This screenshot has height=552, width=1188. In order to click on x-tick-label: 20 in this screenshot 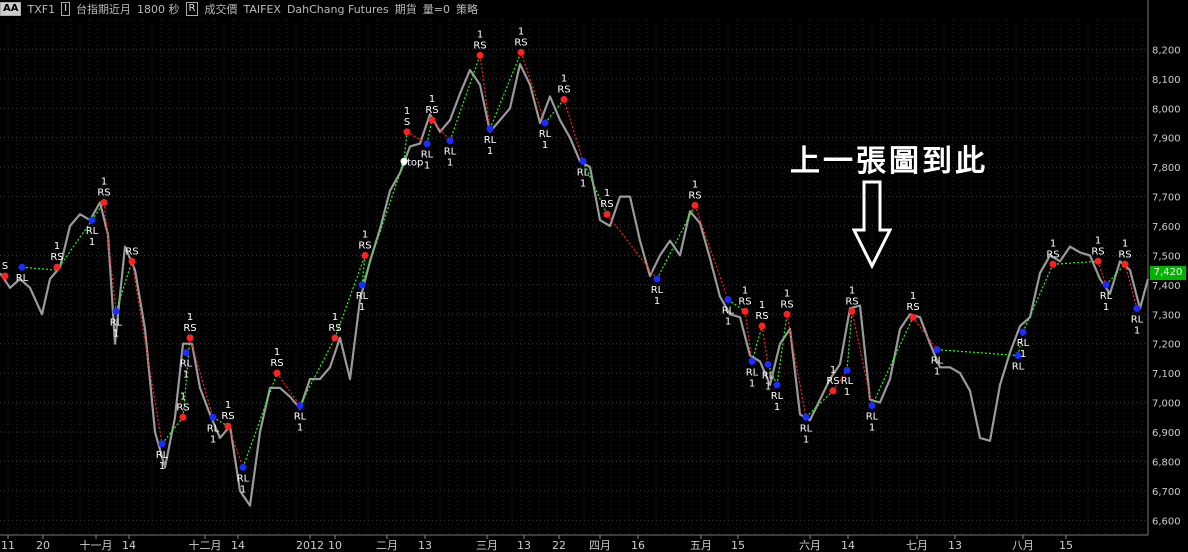, I will do `click(43, 545)`.